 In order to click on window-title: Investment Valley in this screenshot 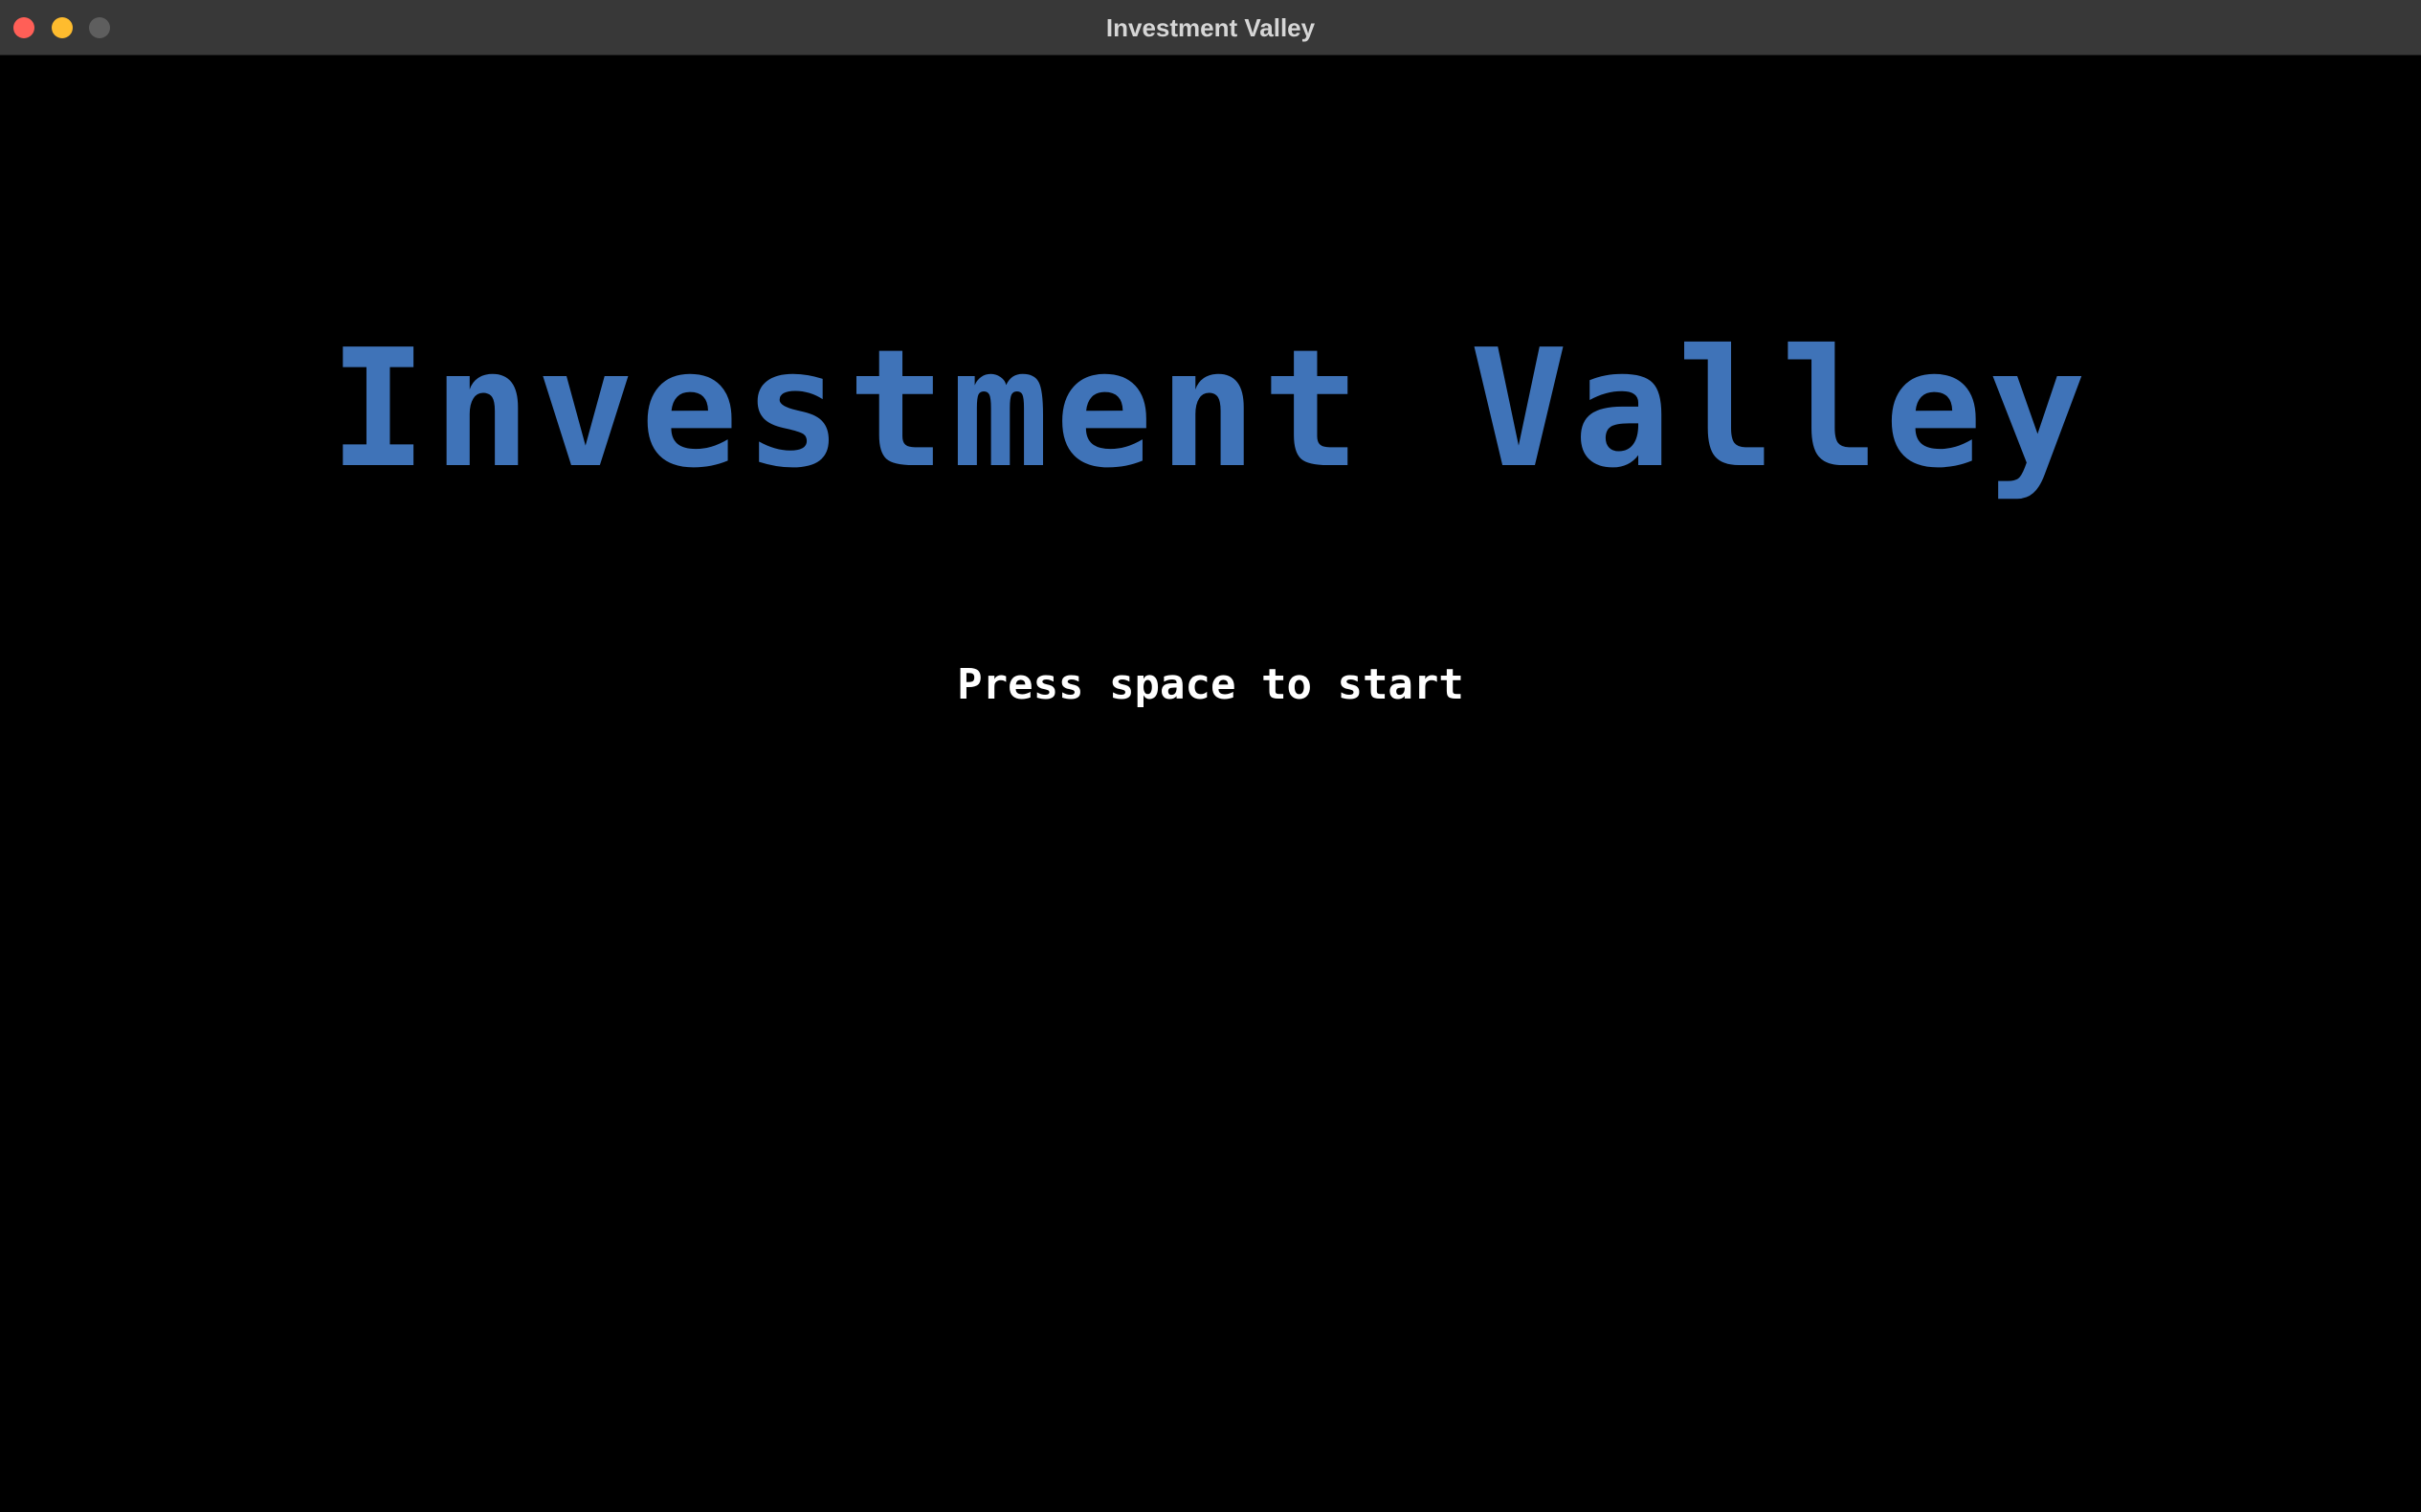, I will do `click(1210, 27)`.